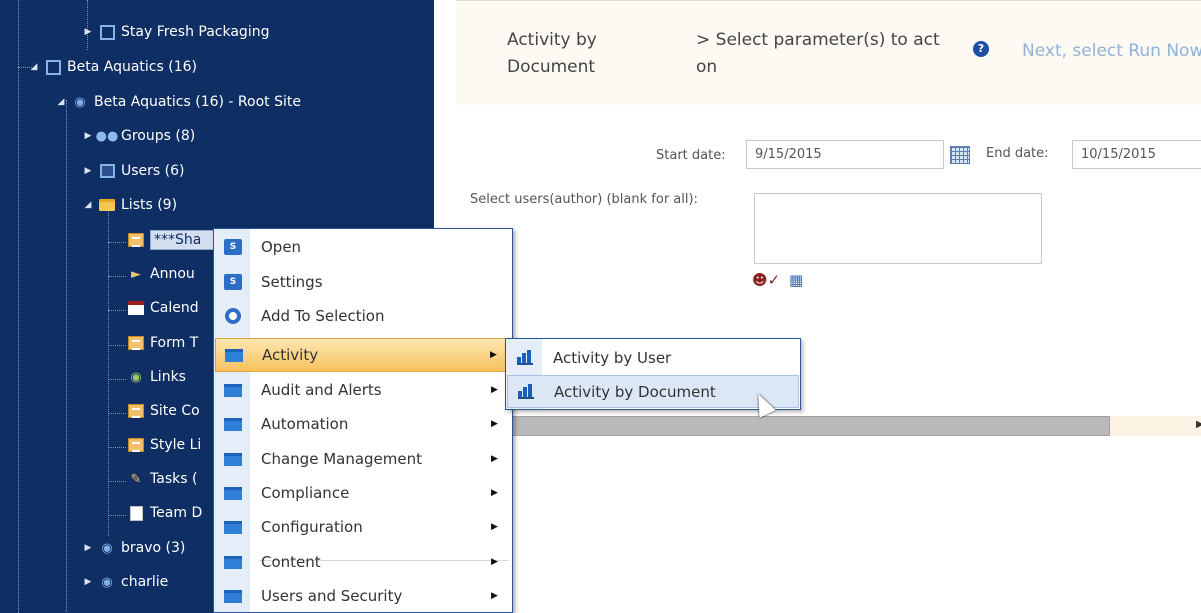  What do you see at coordinates (363, 493) in the screenshot?
I see `menu-item-compliance: Compliance ▶` at bounding box center [363, 493].